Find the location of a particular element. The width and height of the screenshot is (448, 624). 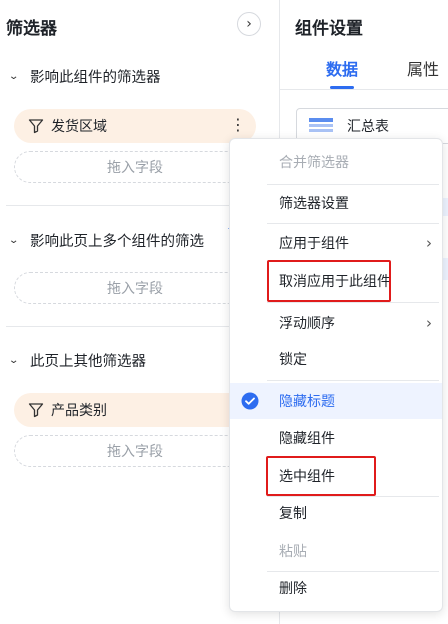

section-title: 此页上其他筛选器 is located at coordinates (88, 362).